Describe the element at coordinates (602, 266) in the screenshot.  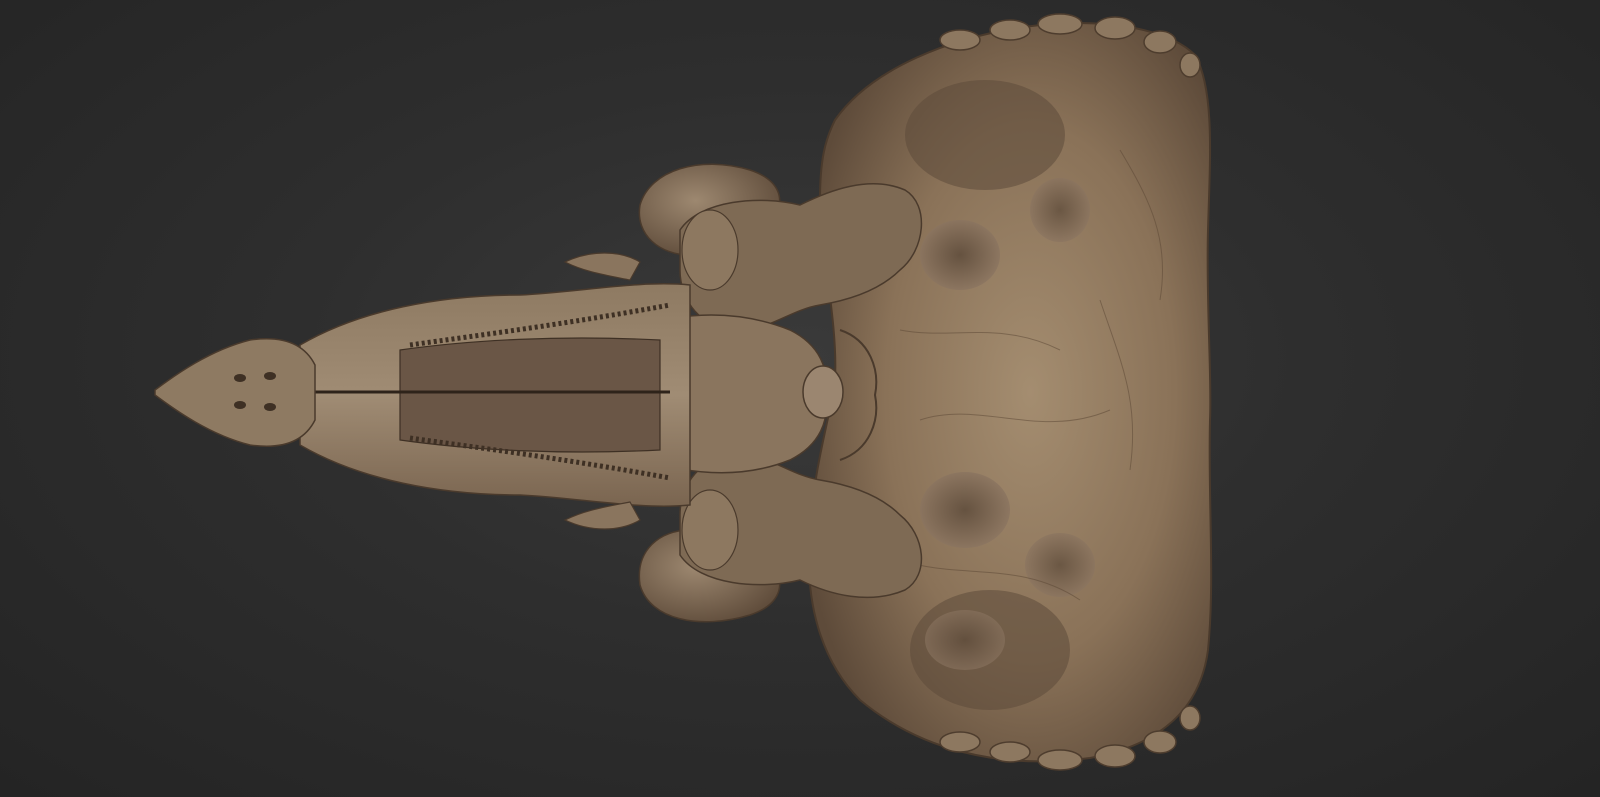
I see `upper-spur` at that location.